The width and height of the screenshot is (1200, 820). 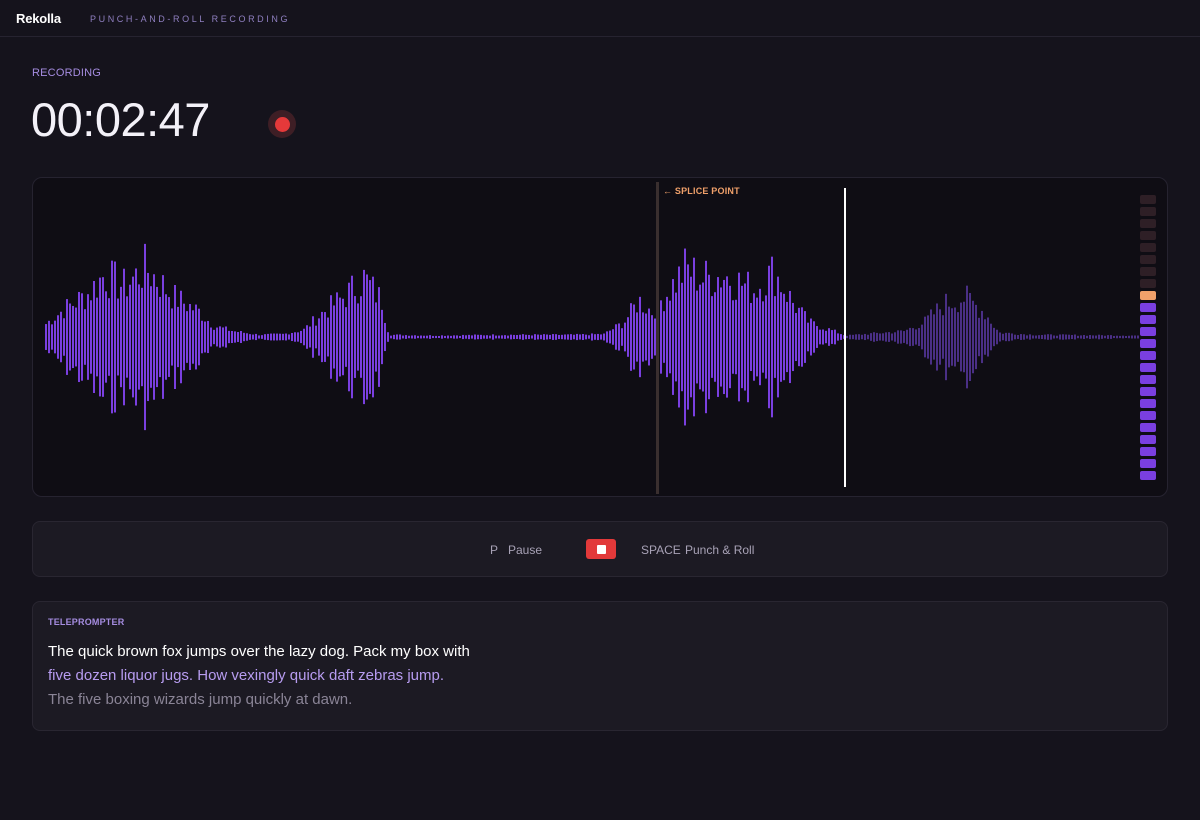 I want to click on playhead, so click(x=845, y=337).